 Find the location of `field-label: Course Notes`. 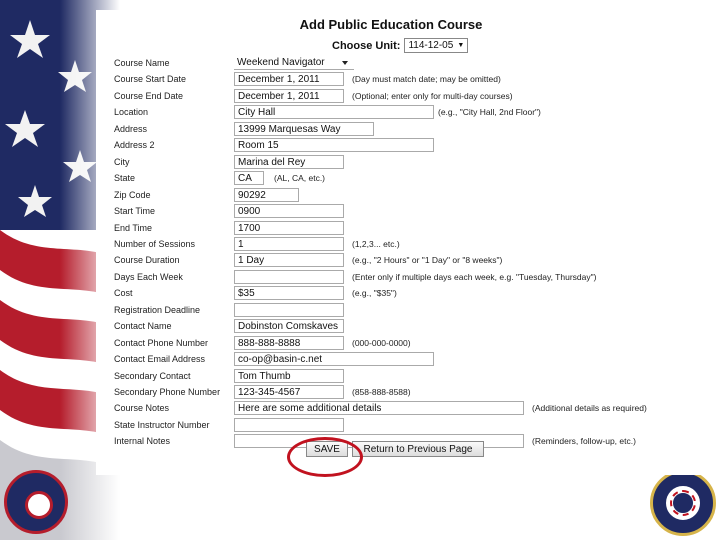

field-label: Course Notes is located at coordinates (142, 408).